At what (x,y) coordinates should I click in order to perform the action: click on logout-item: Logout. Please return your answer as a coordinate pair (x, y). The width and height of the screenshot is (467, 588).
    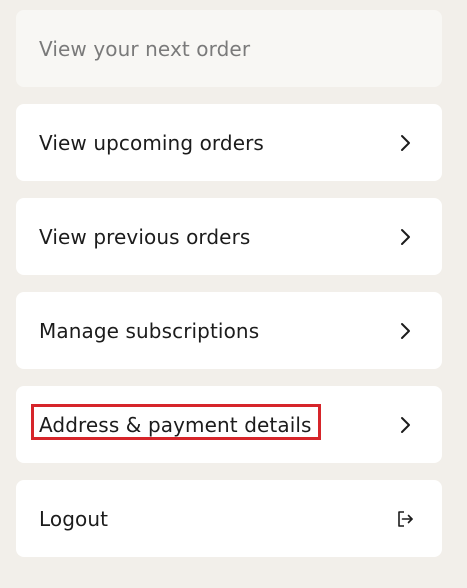
    Looking at the image, I should click on (229, 518).